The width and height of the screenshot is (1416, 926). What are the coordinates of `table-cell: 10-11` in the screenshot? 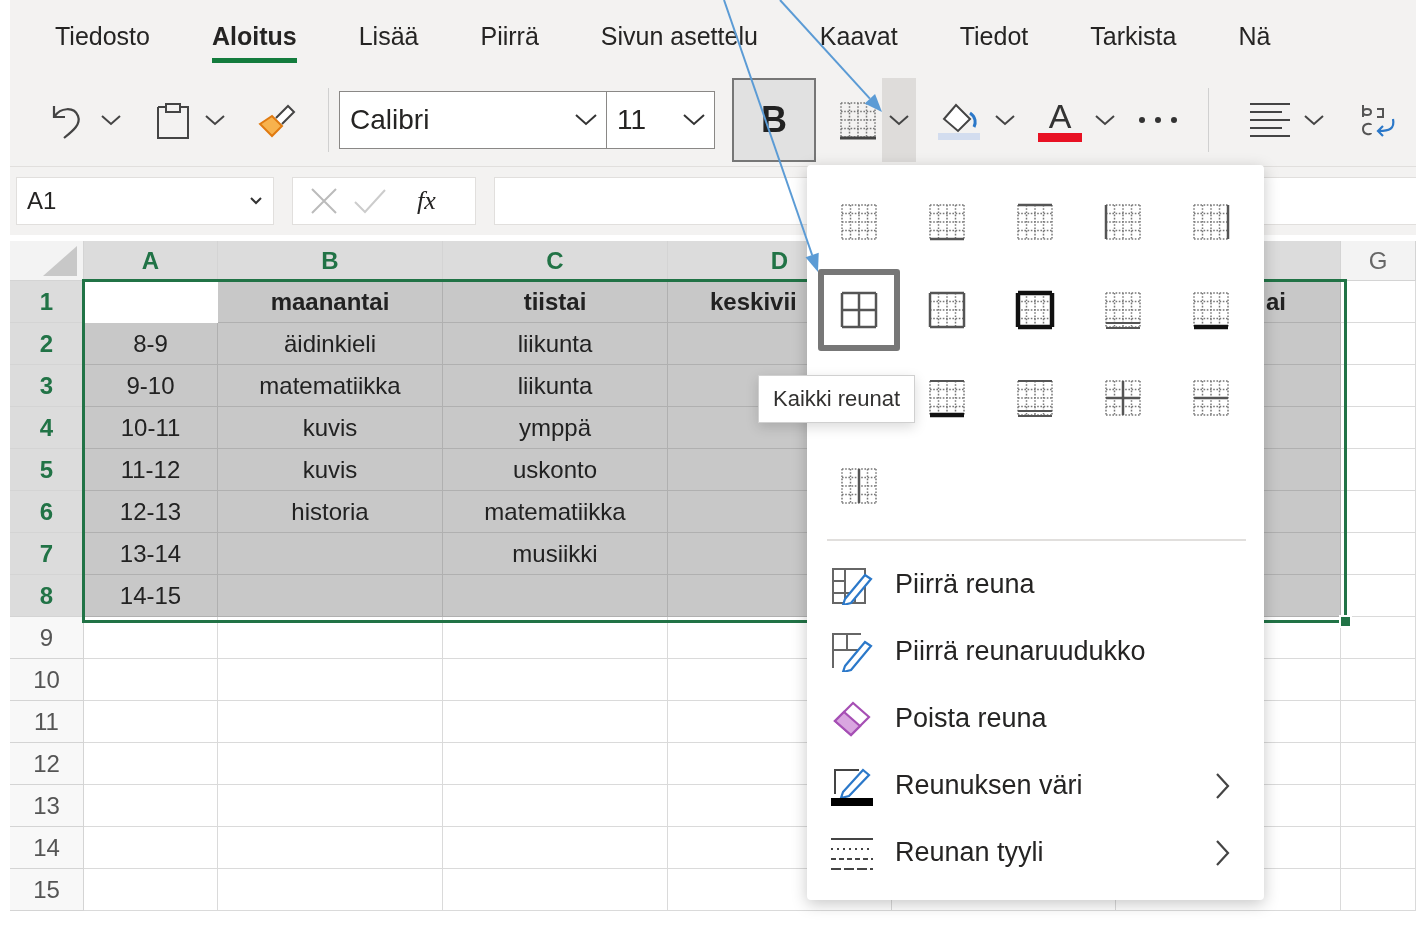 It's located at (151, 428).